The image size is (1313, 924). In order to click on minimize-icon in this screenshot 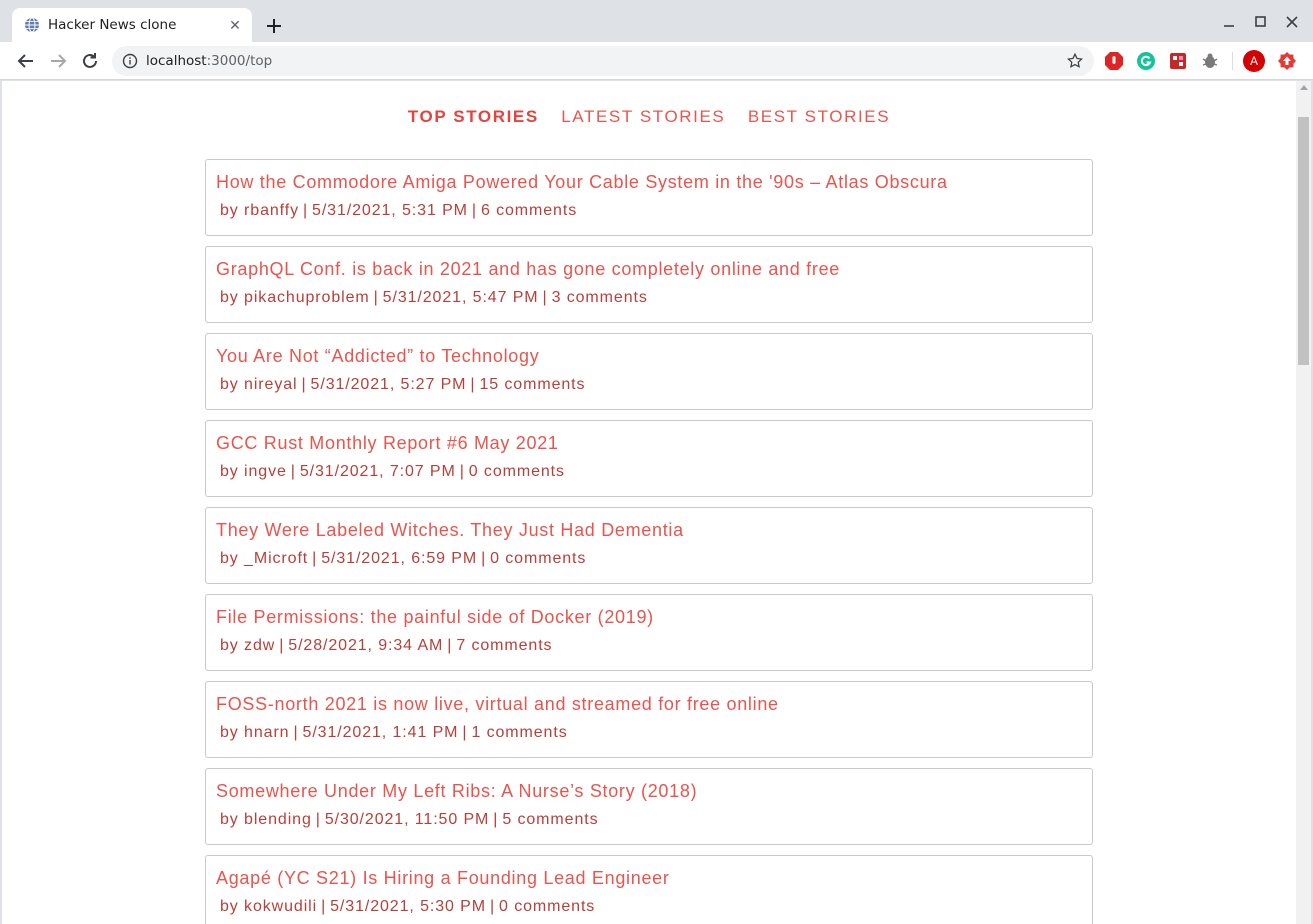, I will do `click(1229, 22)`.